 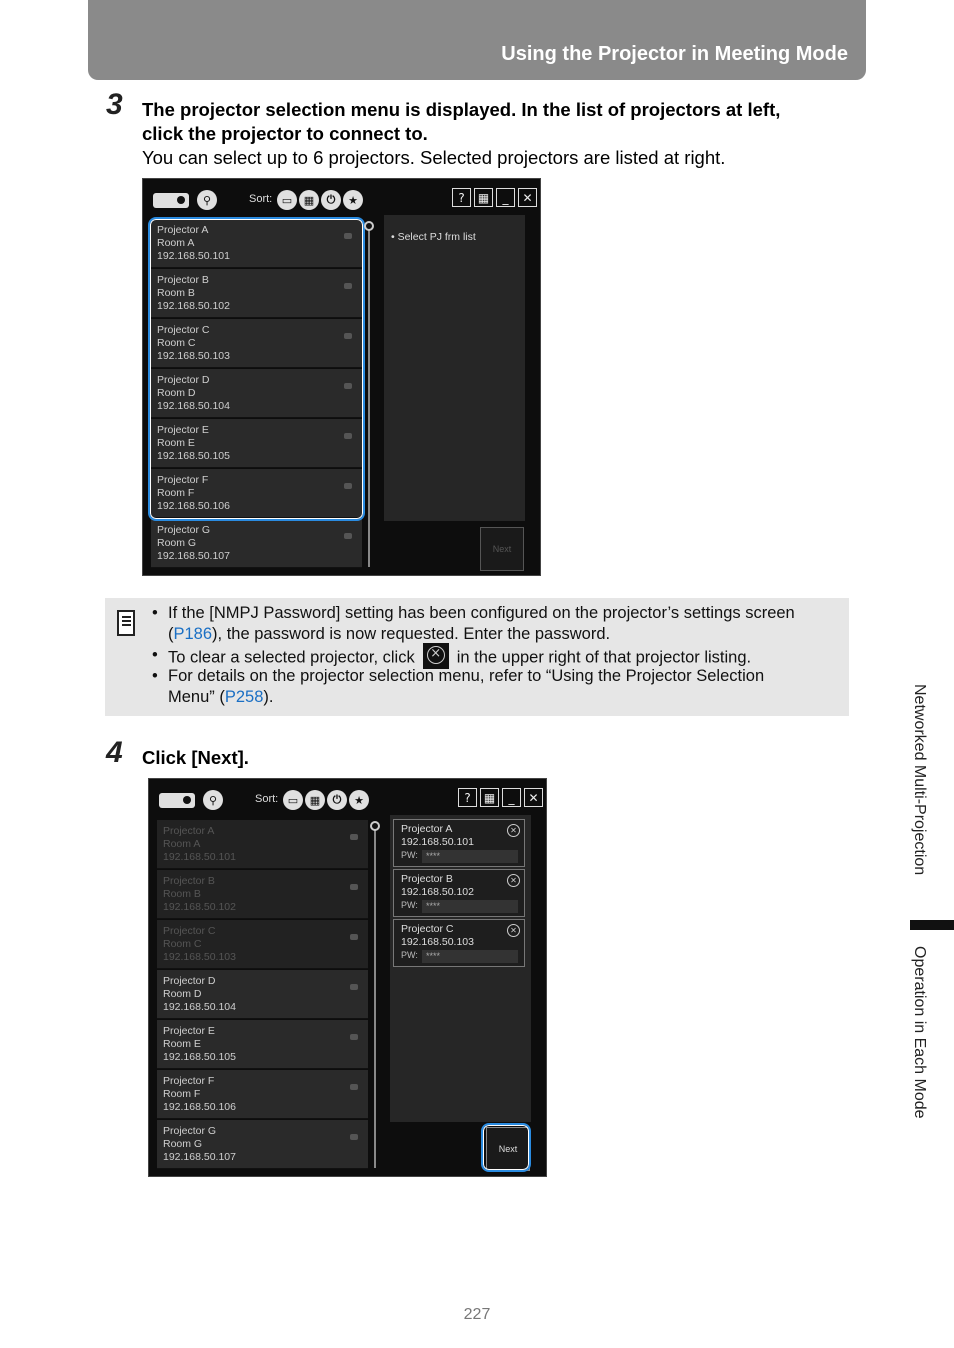 I want to click on side-section-label: Networked Multi-Projection, so click(x=919, y=780).